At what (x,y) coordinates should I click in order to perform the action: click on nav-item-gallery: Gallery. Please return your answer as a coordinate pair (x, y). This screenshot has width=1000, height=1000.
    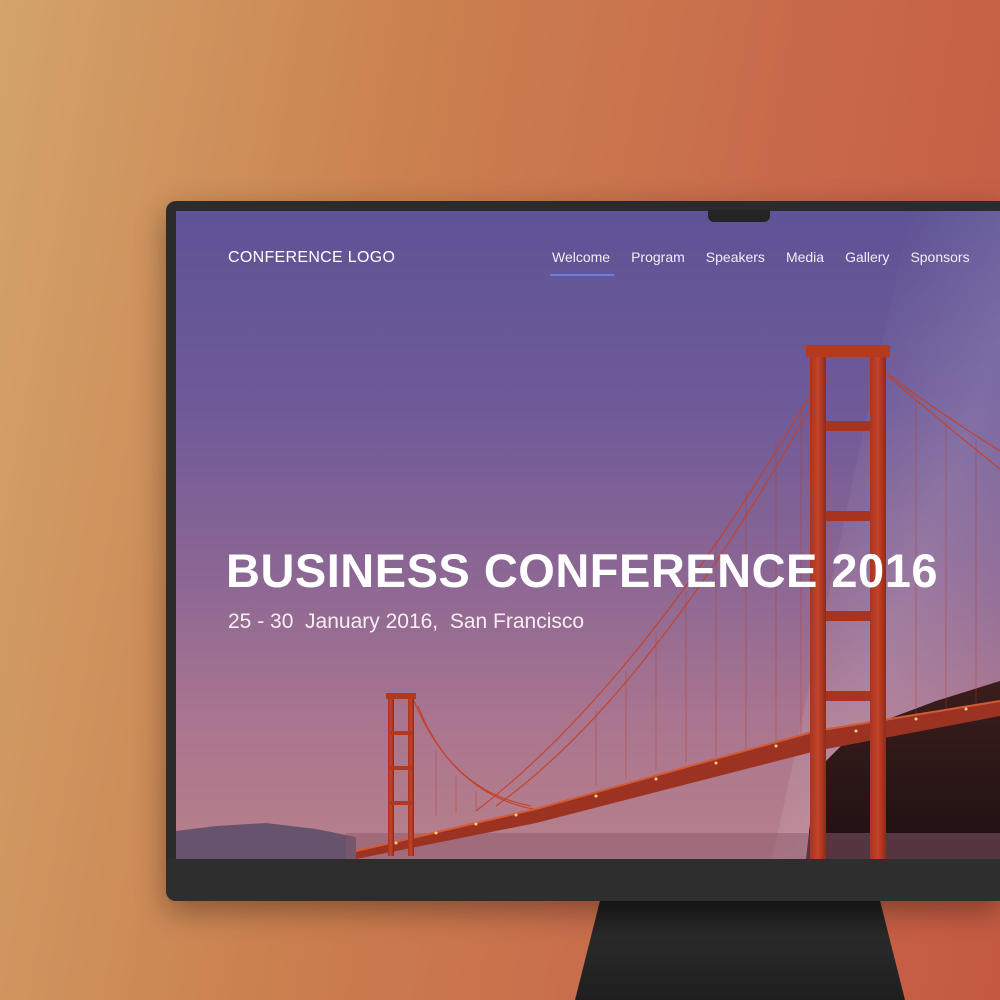
    Looking at the image, I should click on (867, 257).